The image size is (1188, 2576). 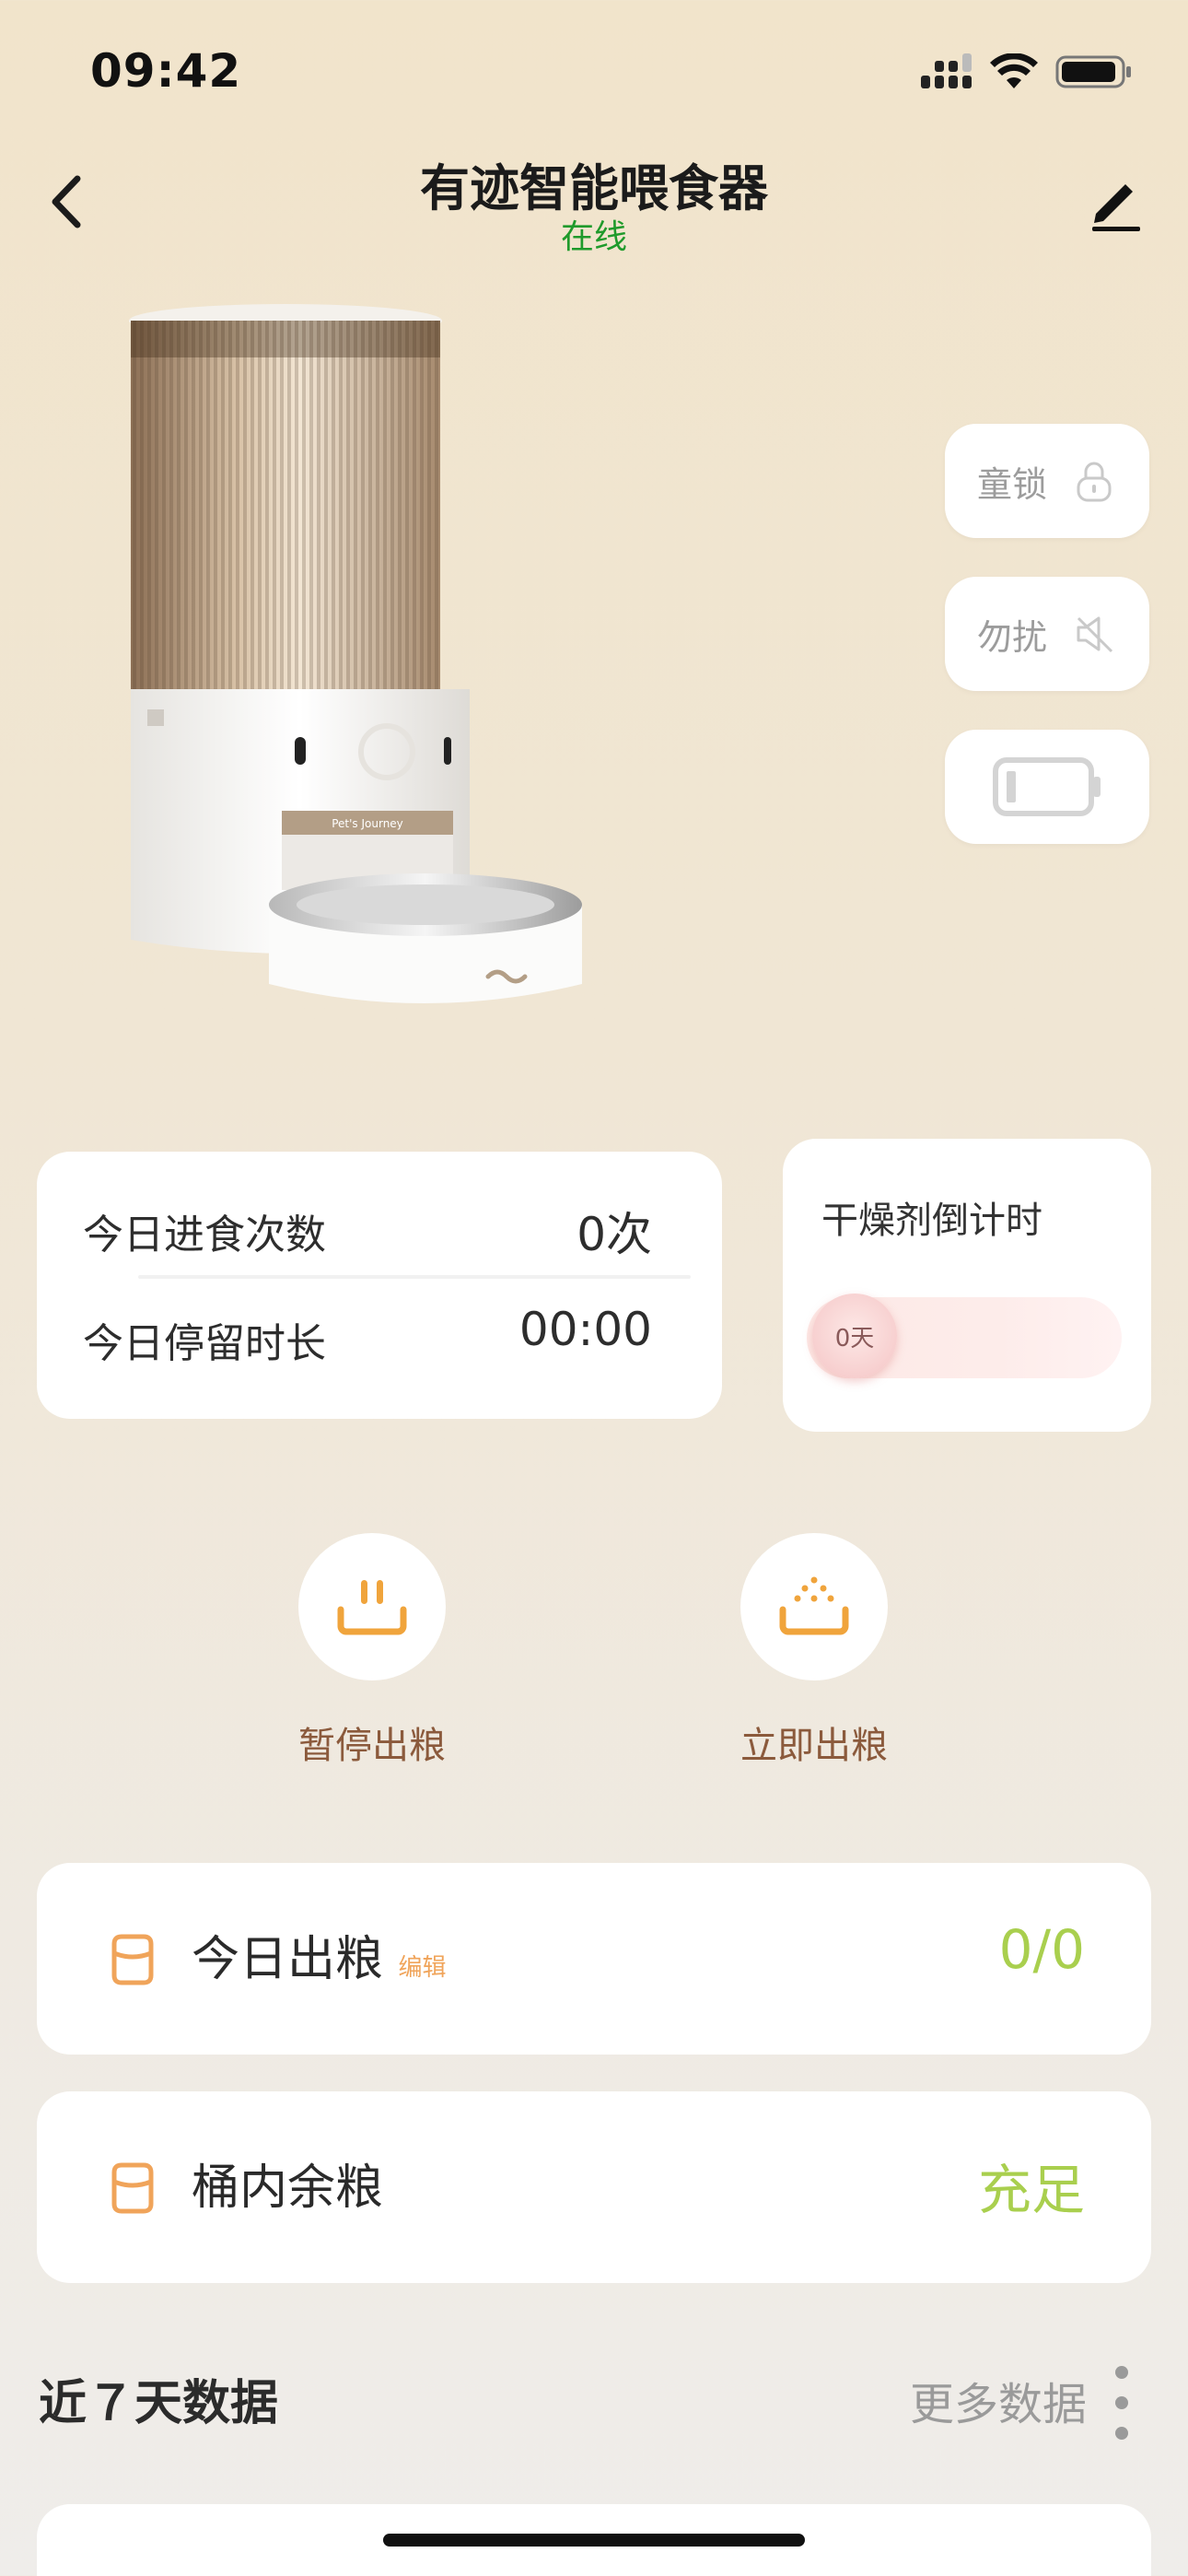 What do you see at coordinates (423, 1968) in the screenshot?
I see `today-feed-edit-link: 编辑` at bounding box center [423, 1968].